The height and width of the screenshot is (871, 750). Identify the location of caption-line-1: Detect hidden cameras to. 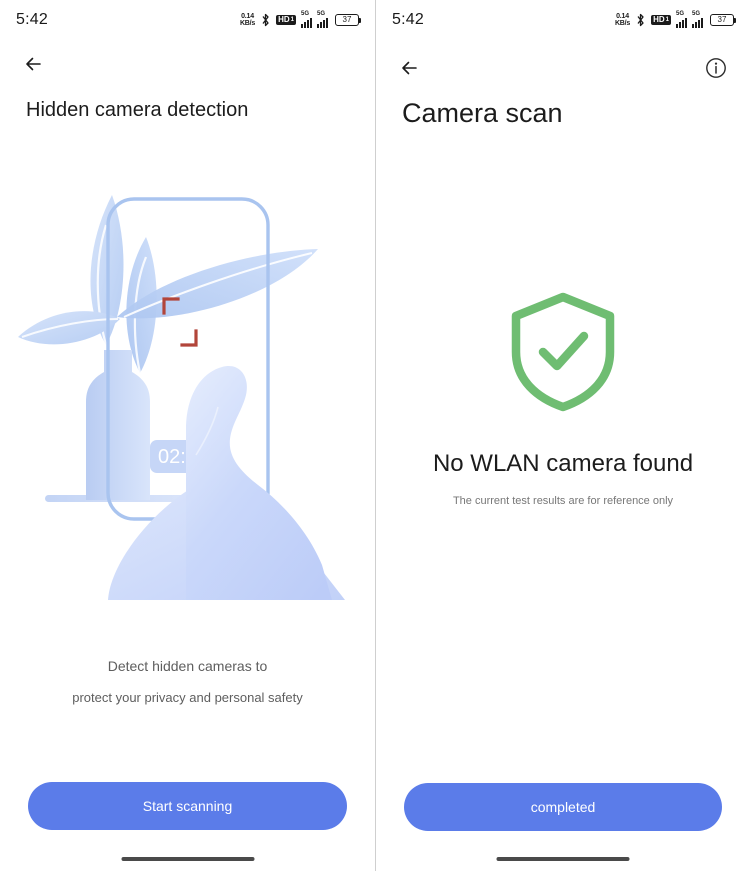
(187, 666).